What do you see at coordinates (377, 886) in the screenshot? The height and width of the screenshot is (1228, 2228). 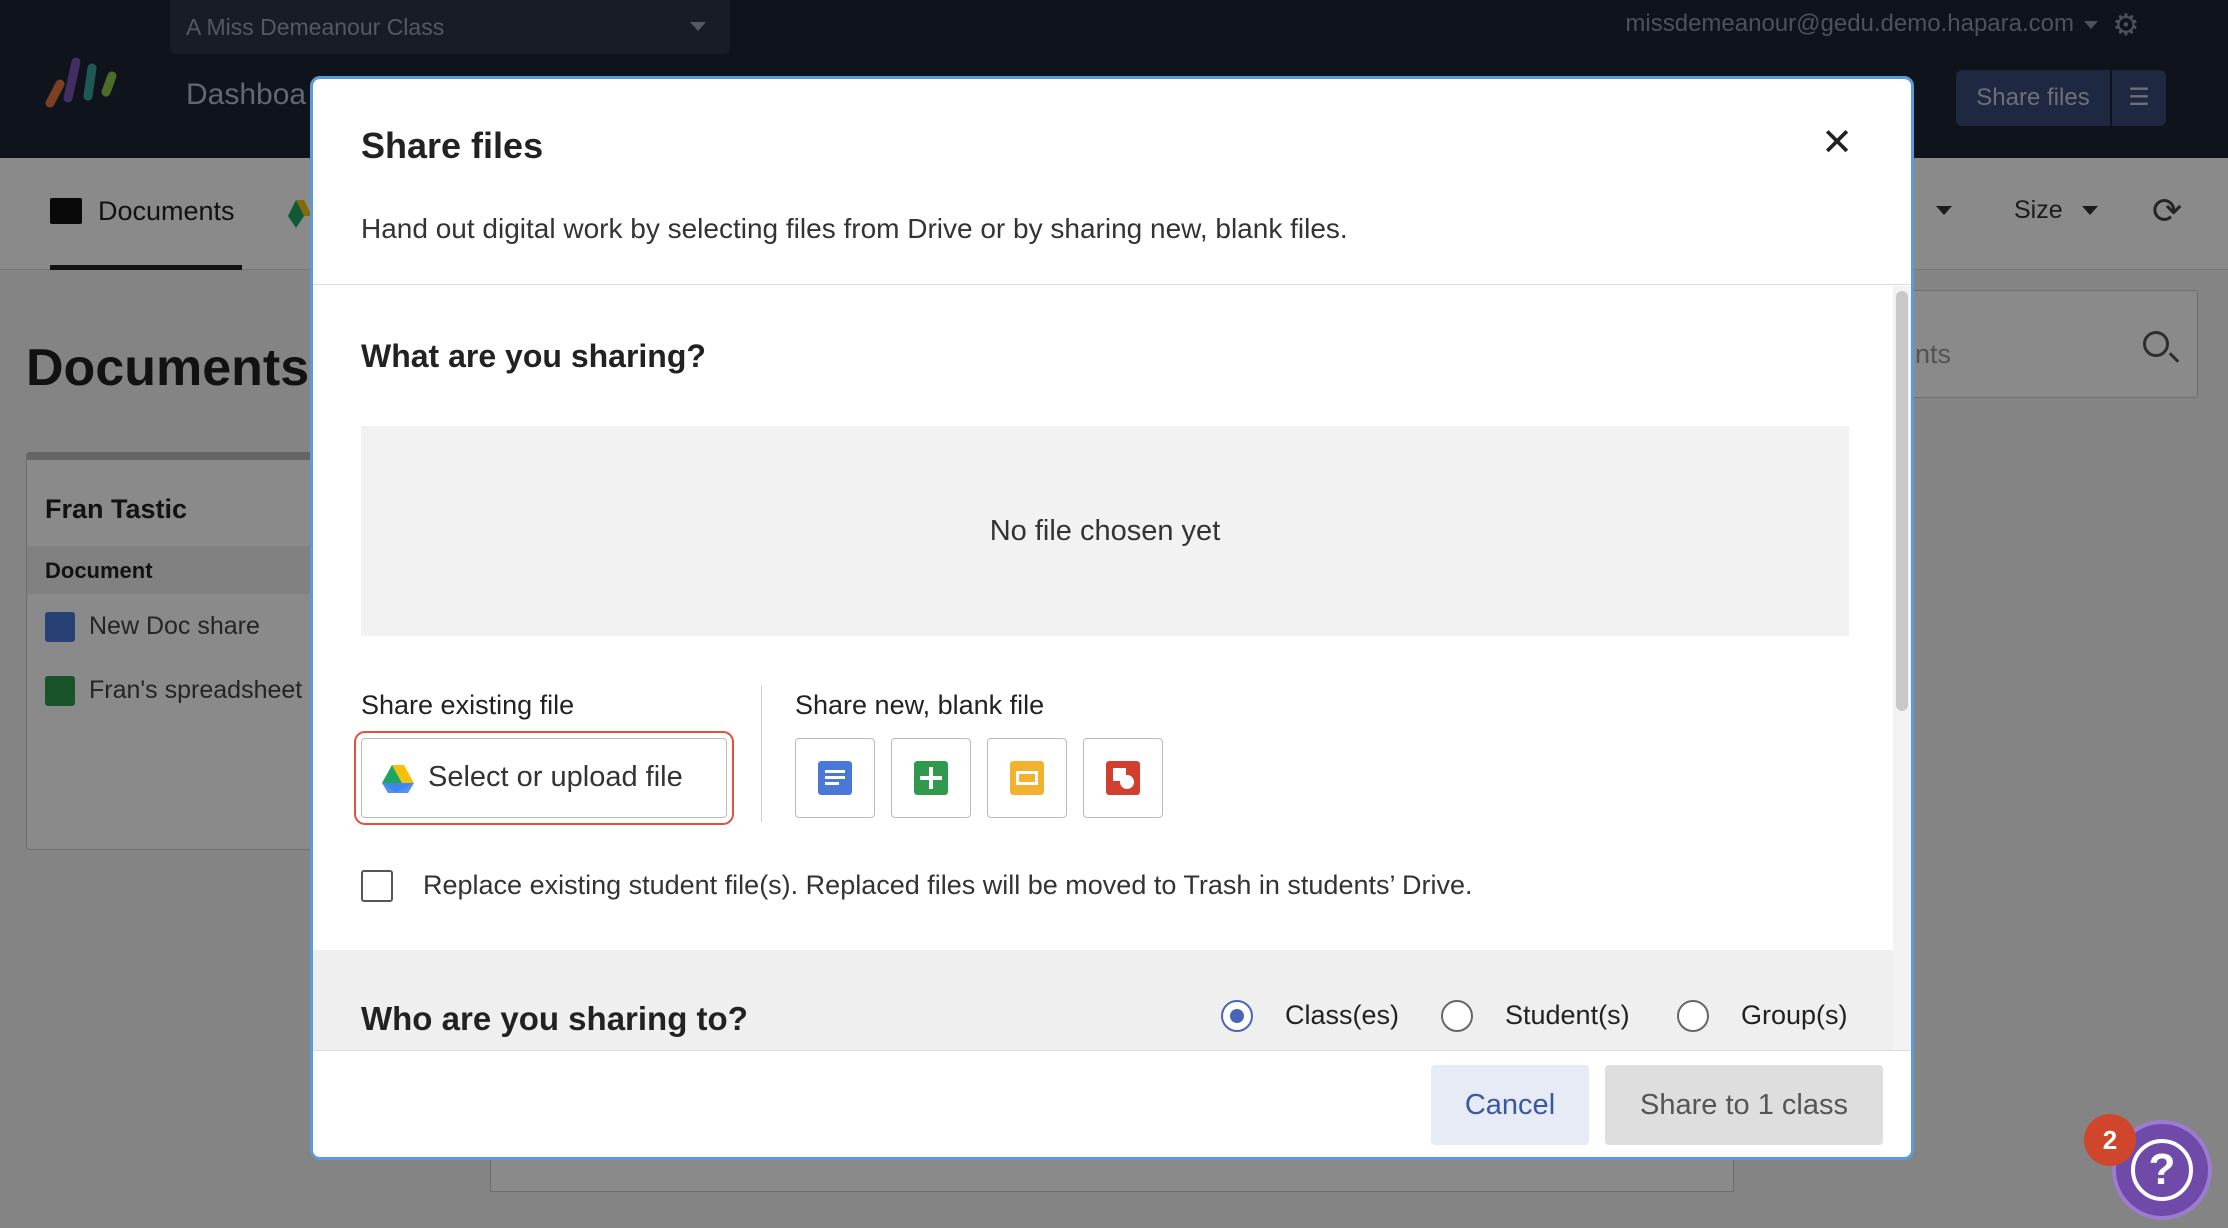 I see `replace-checkbox` at bounding box center [377, 886].